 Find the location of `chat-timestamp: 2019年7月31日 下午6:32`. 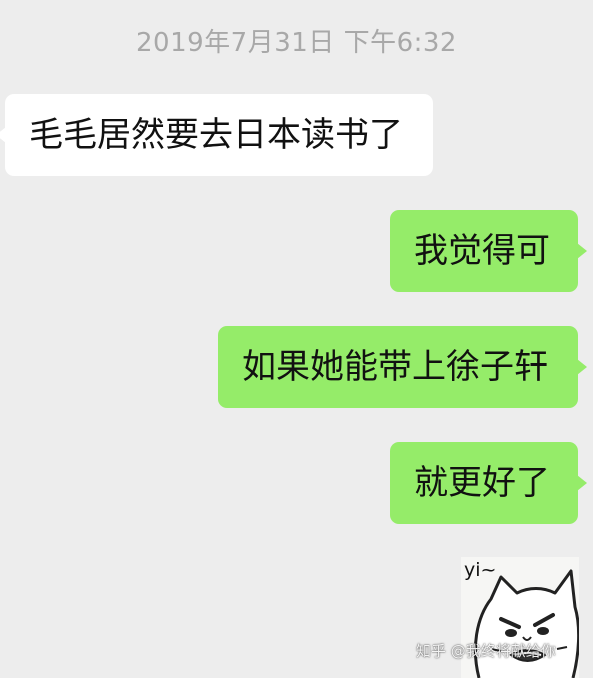

chat-timestamp: 2019年7月31日 下午6:32 is located at coordinates (296, 43).